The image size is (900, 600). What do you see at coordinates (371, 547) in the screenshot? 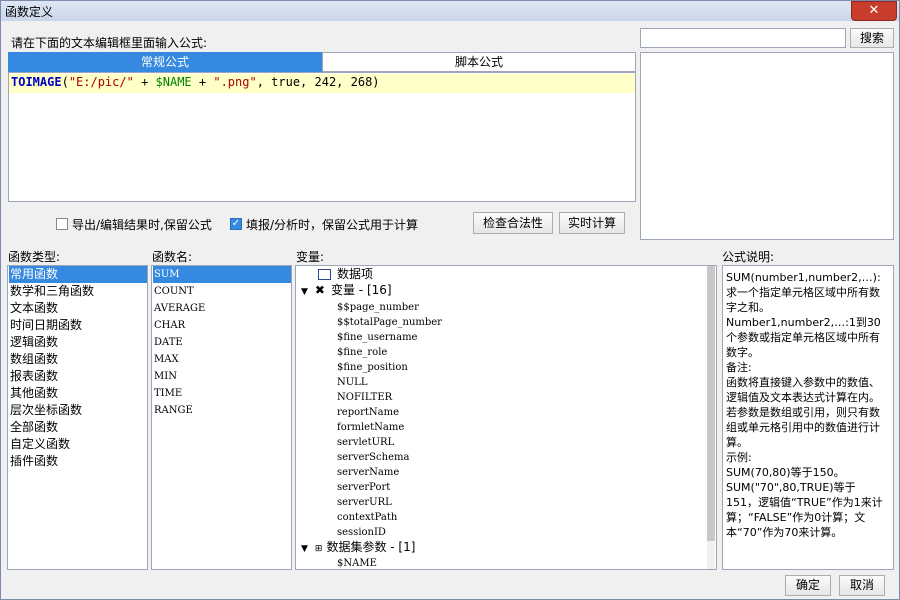
I see `tree-node-label: 数据集参数 - [1]` at bounding box center [371, 547].